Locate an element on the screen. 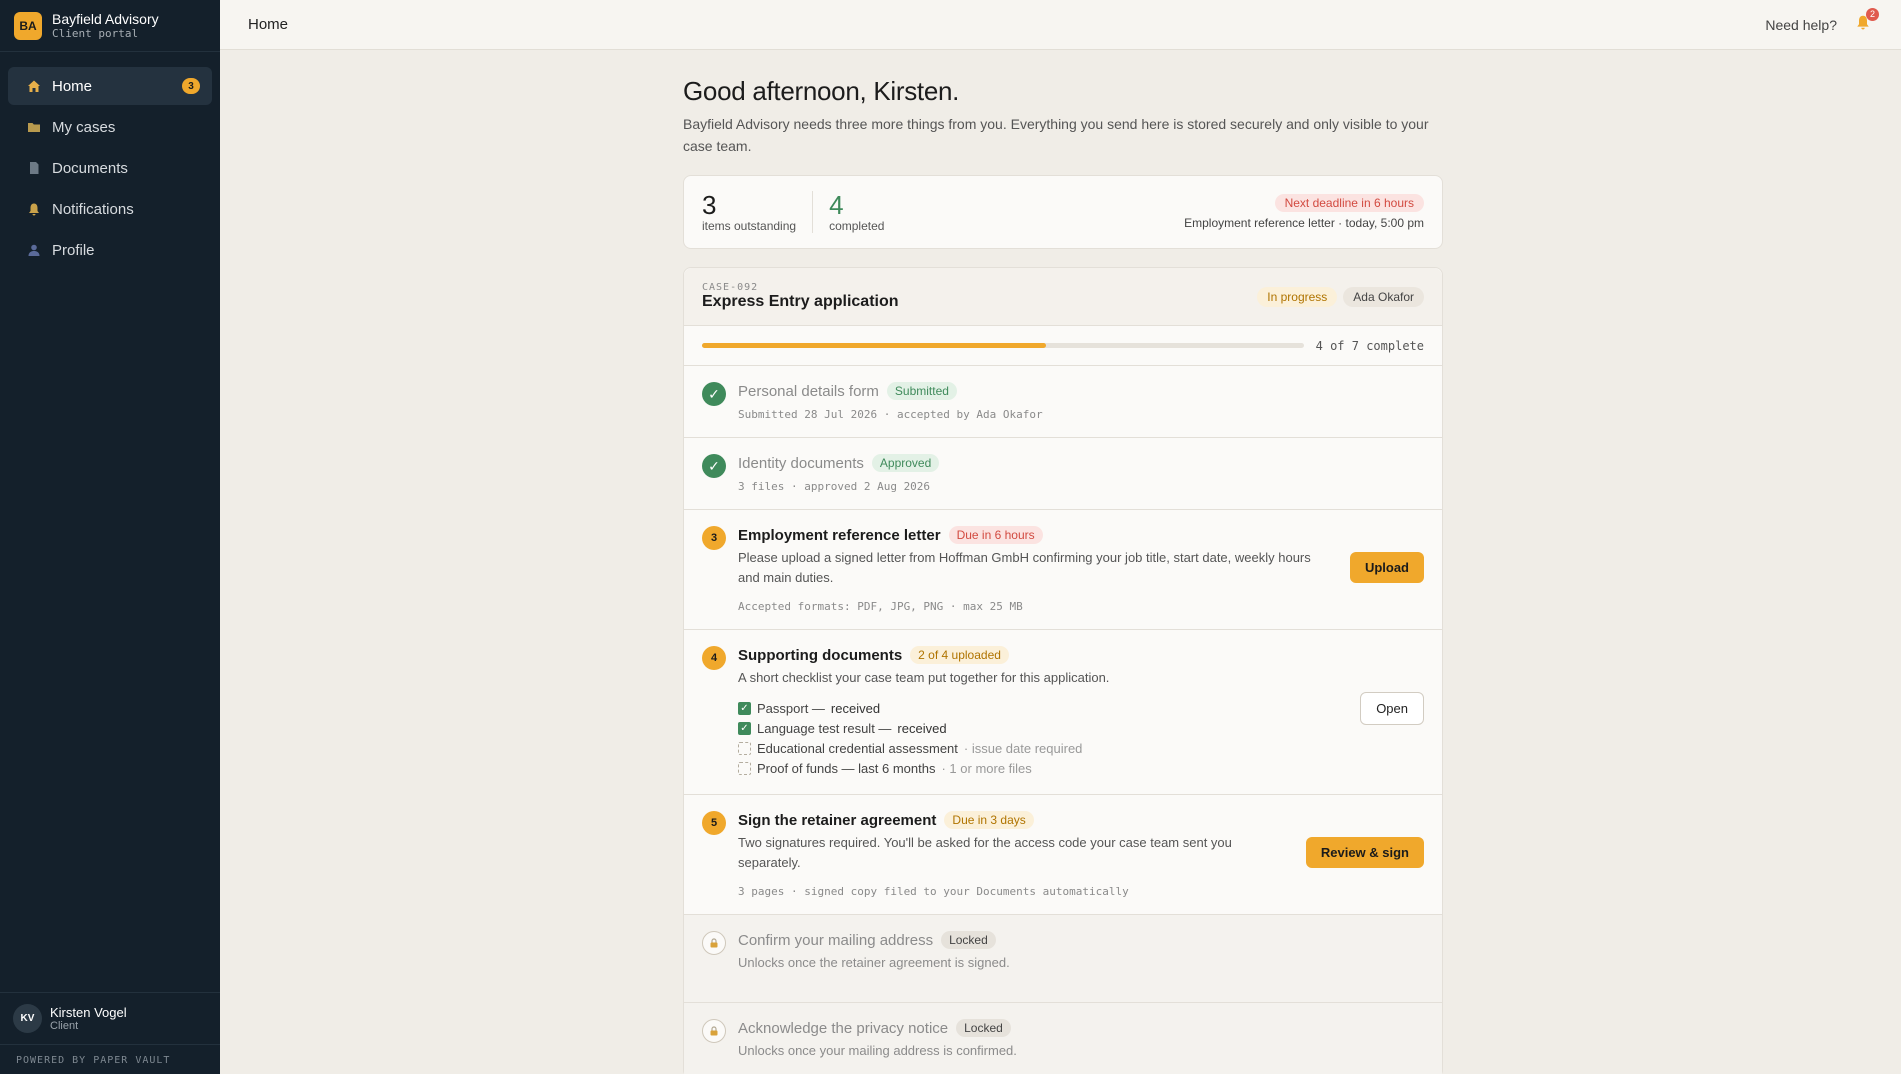  home-icon is located at coordinates (34, 86).